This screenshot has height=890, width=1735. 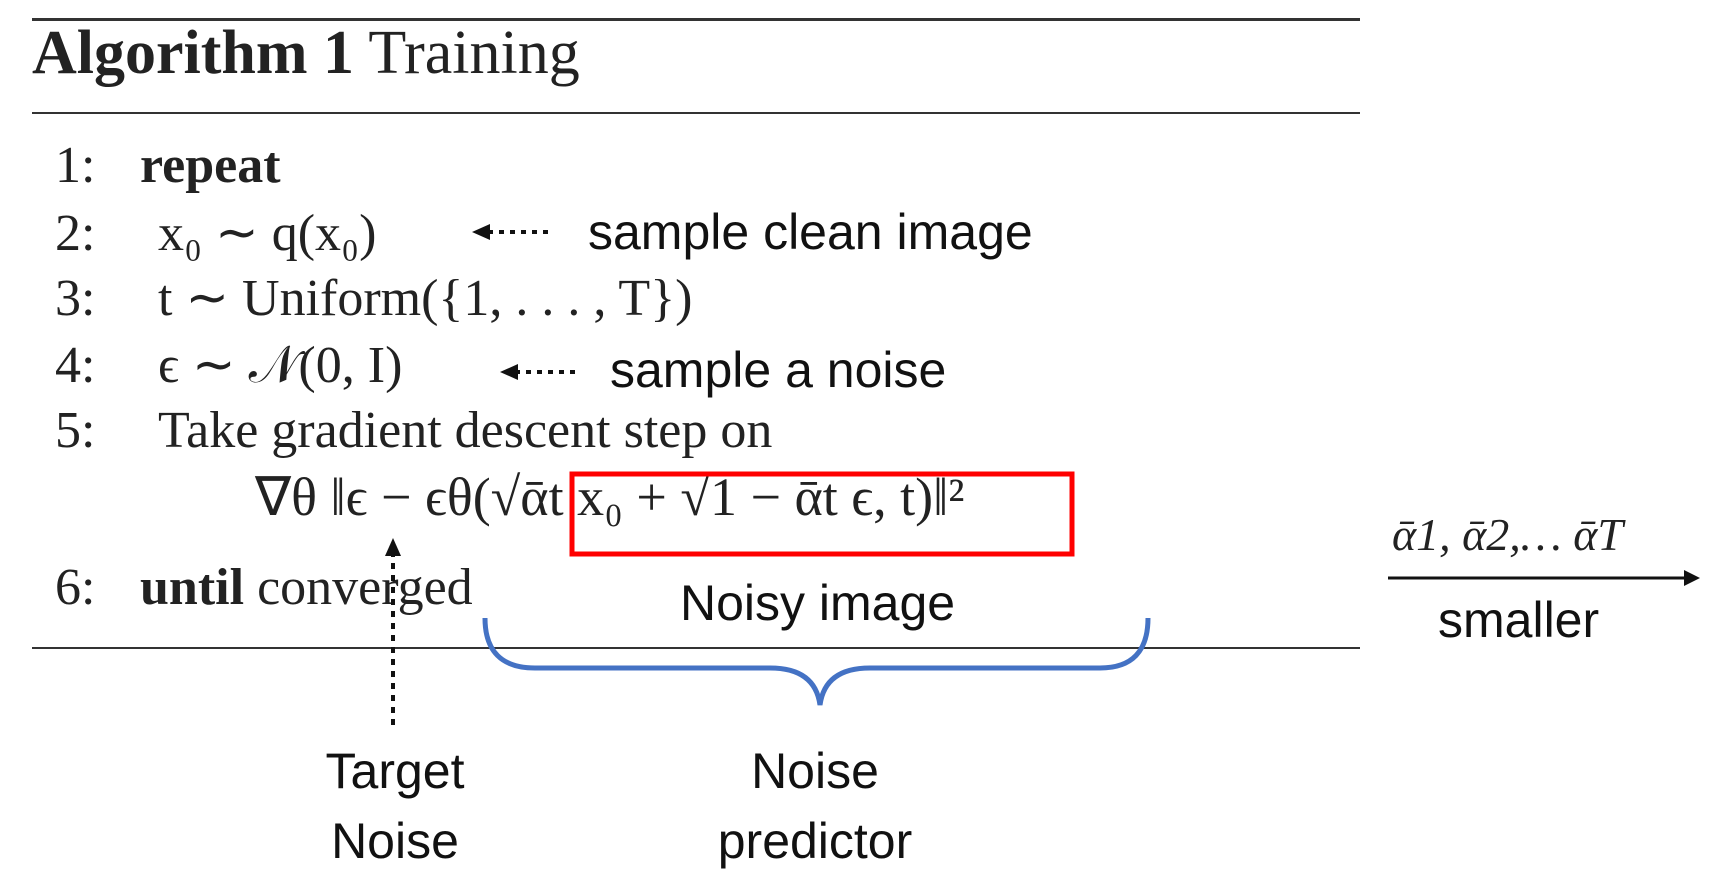 I want to click on schedule-arrow, so click(x=1544, y=578).